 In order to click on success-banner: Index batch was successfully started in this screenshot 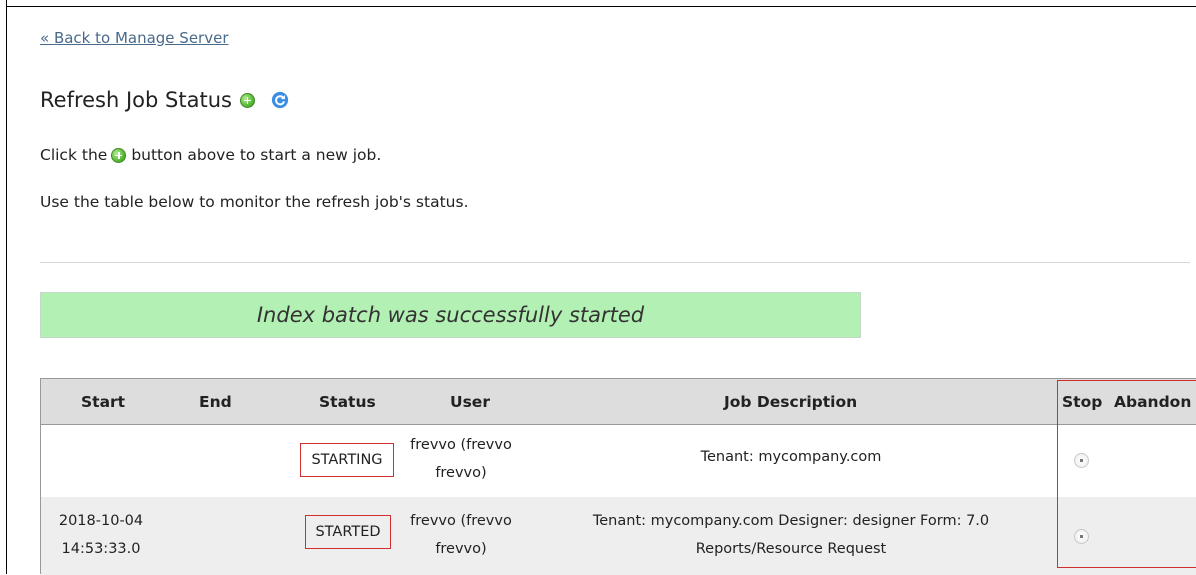, I will do `click(450, 315)`.